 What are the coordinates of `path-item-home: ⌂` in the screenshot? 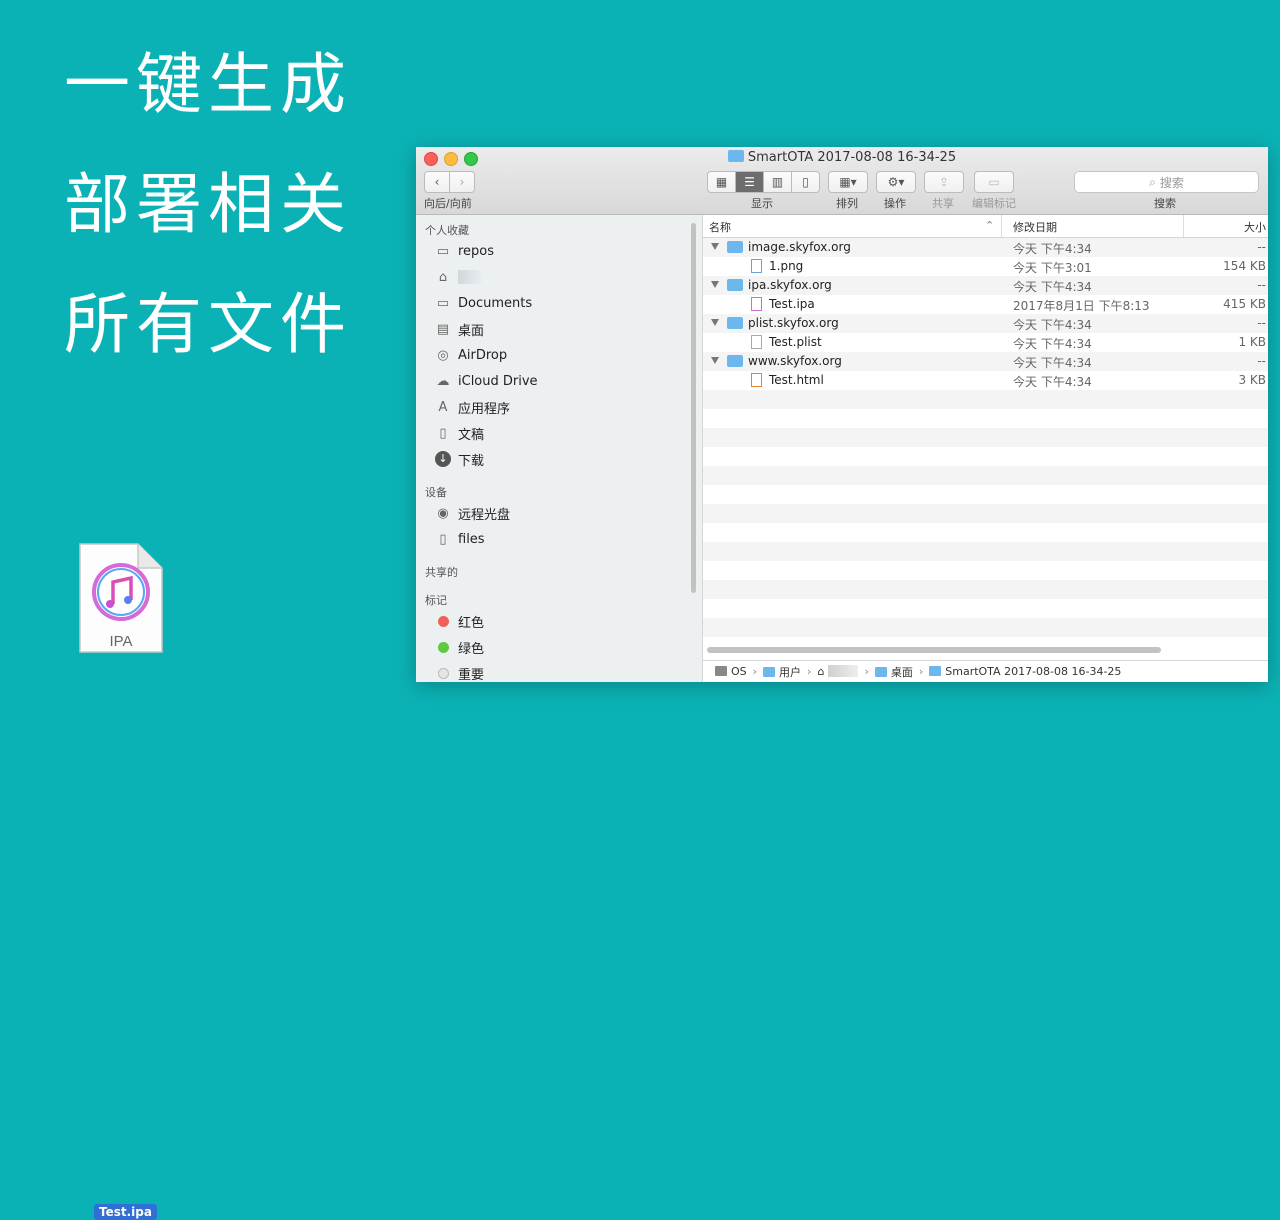 It's located at (838, 671).